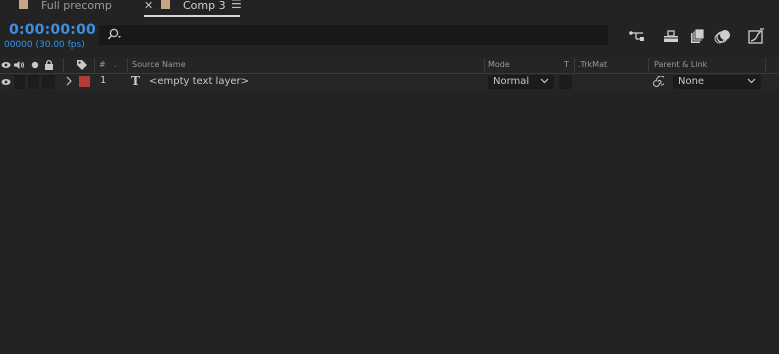  Describe the element at coordinates (756, 36) in the screenshot. I see `graph-editor-icon` at that location.